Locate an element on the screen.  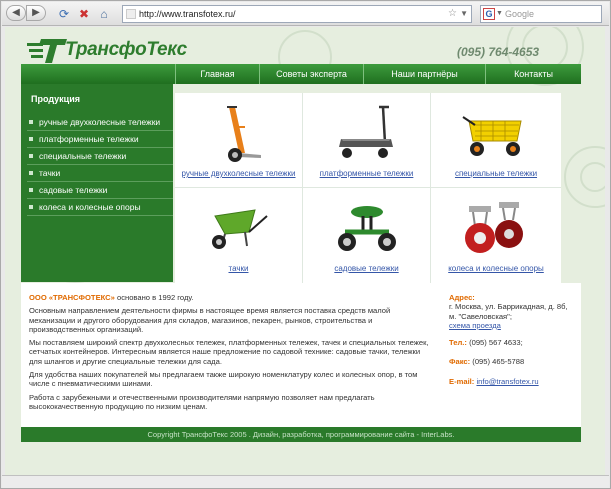
address-label: Адрес: is located at coordinates (462, 297).